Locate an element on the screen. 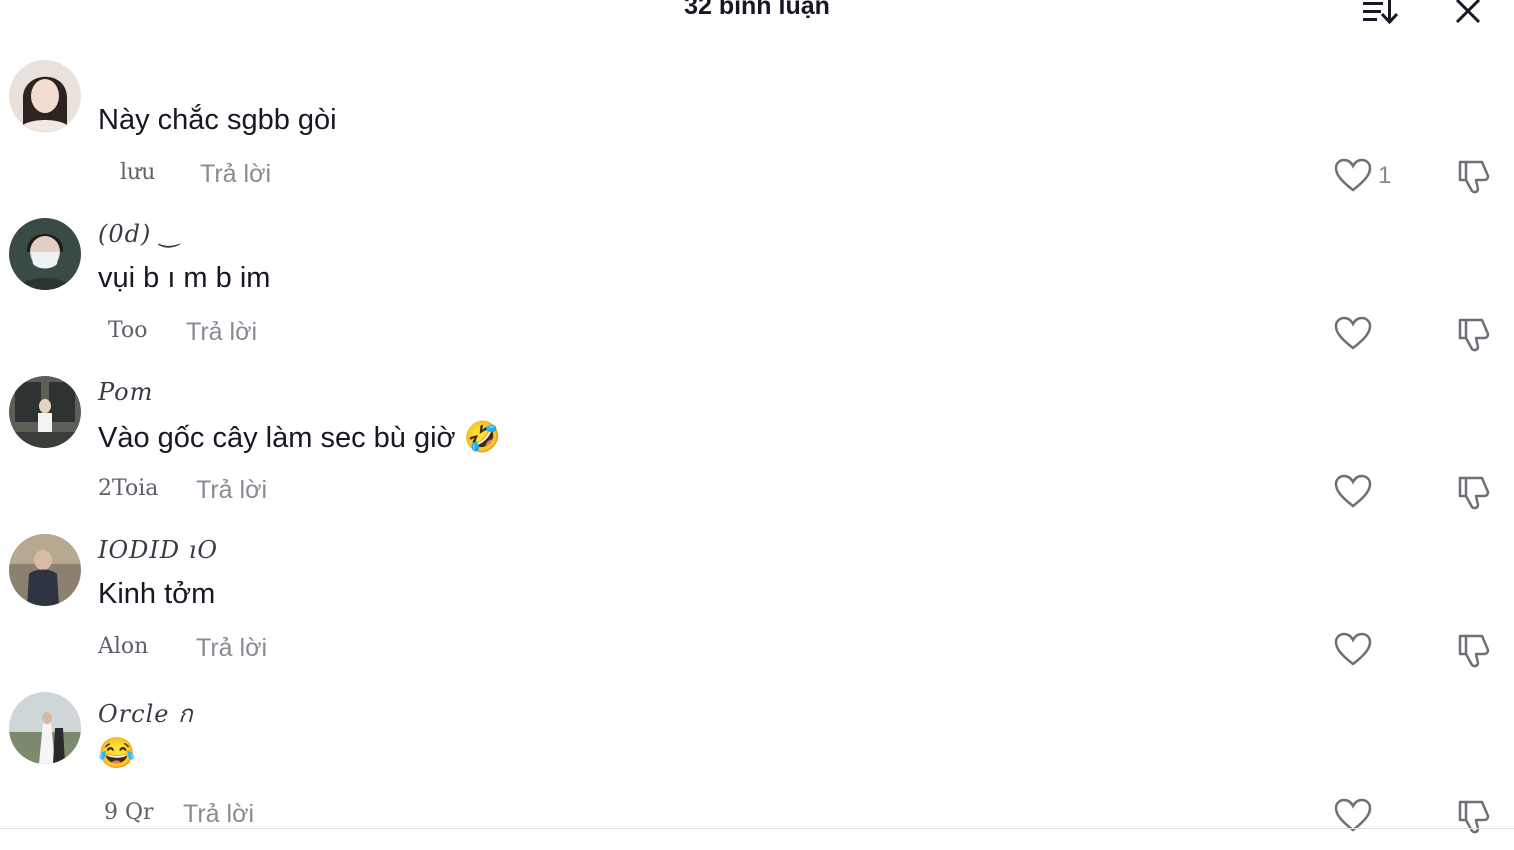 The height and width of the screenshot is (850, 1514). comment-time: 2Toia is located at coordinates (128, 488).